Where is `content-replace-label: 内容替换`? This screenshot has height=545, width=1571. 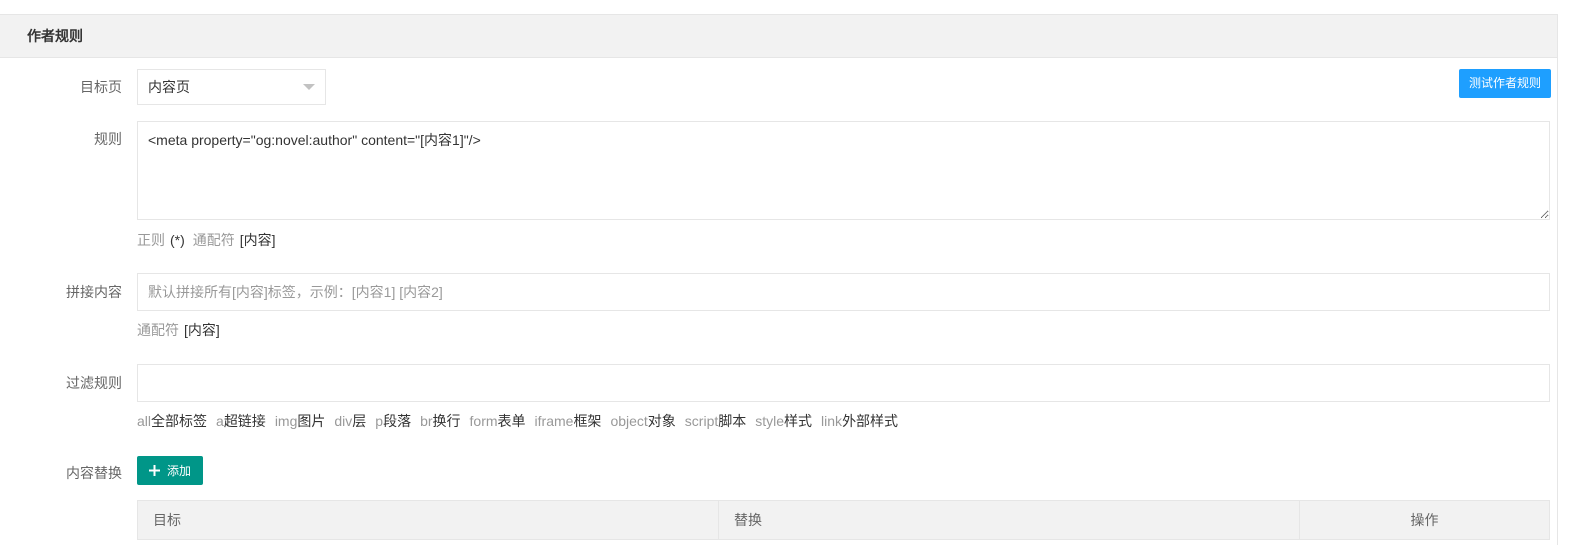 content-replace-label: 内容替换 is located at coordinates (94, 473).